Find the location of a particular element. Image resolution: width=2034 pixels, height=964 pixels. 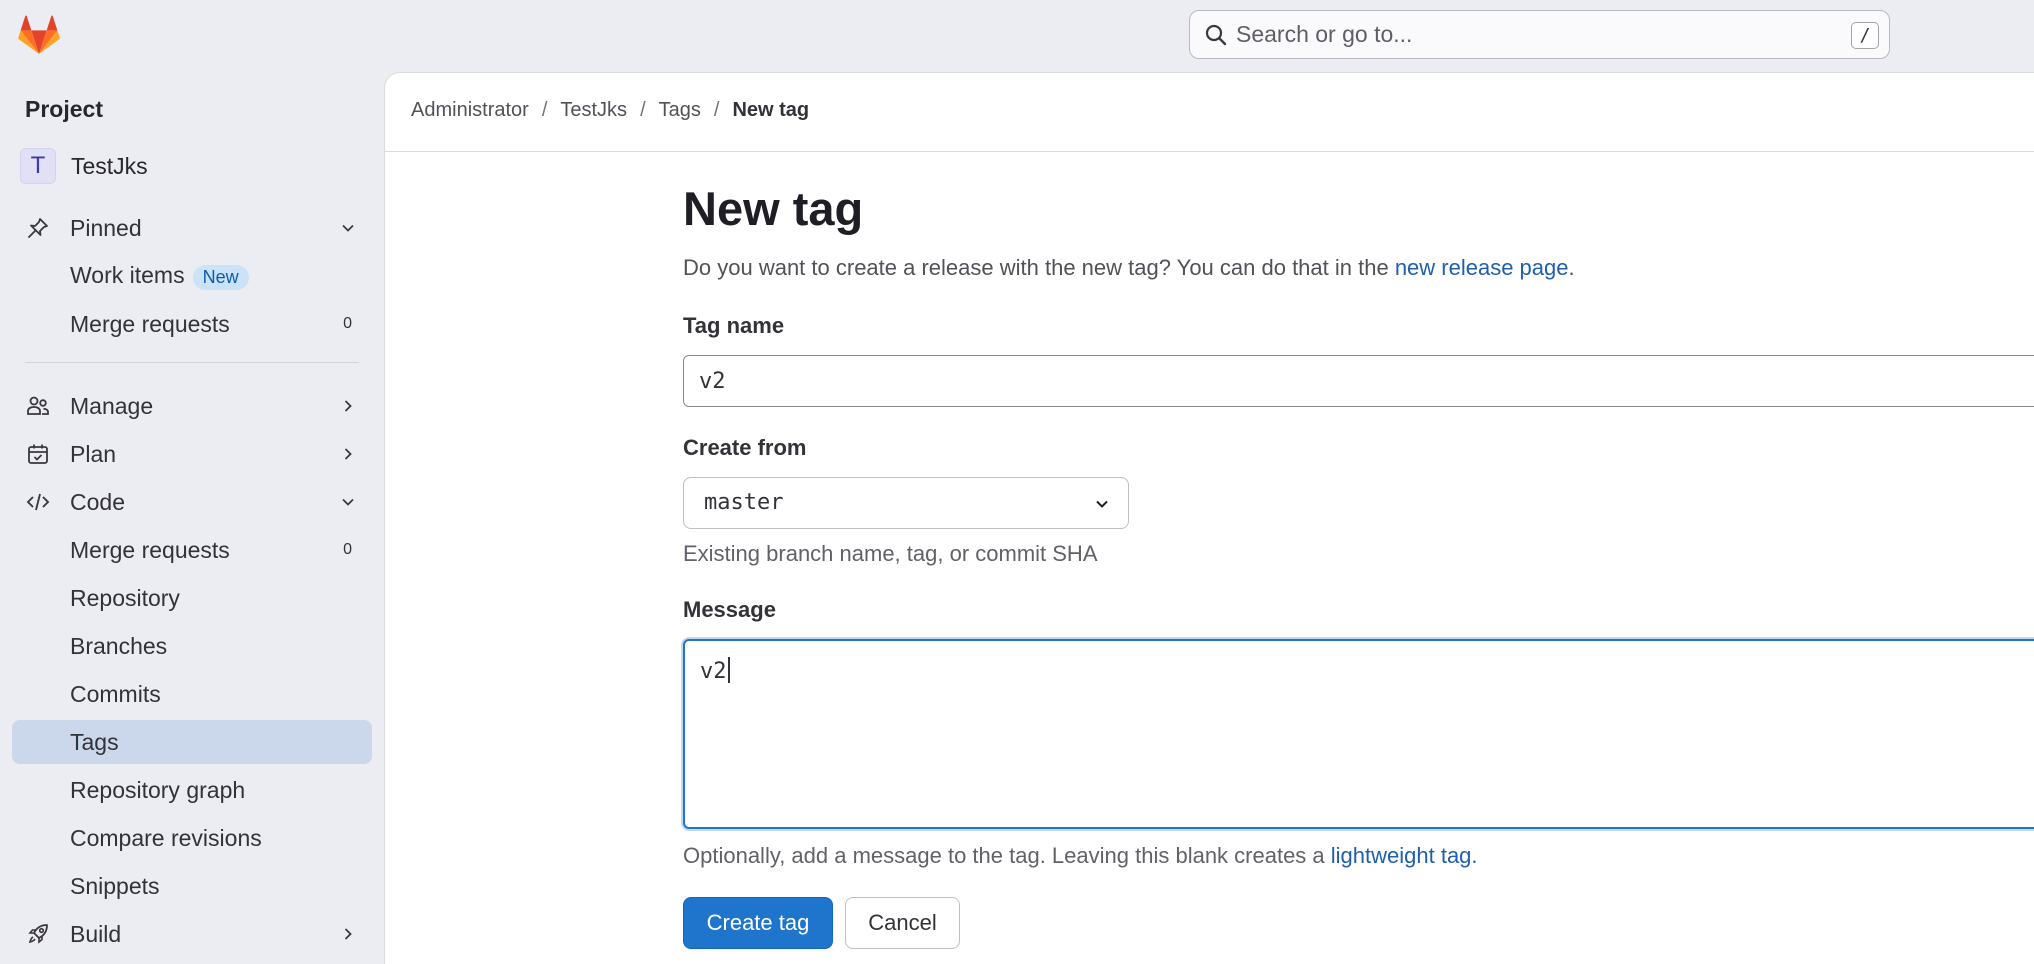

sidebar-project: T TestJks is located at coordinates (84, 166).